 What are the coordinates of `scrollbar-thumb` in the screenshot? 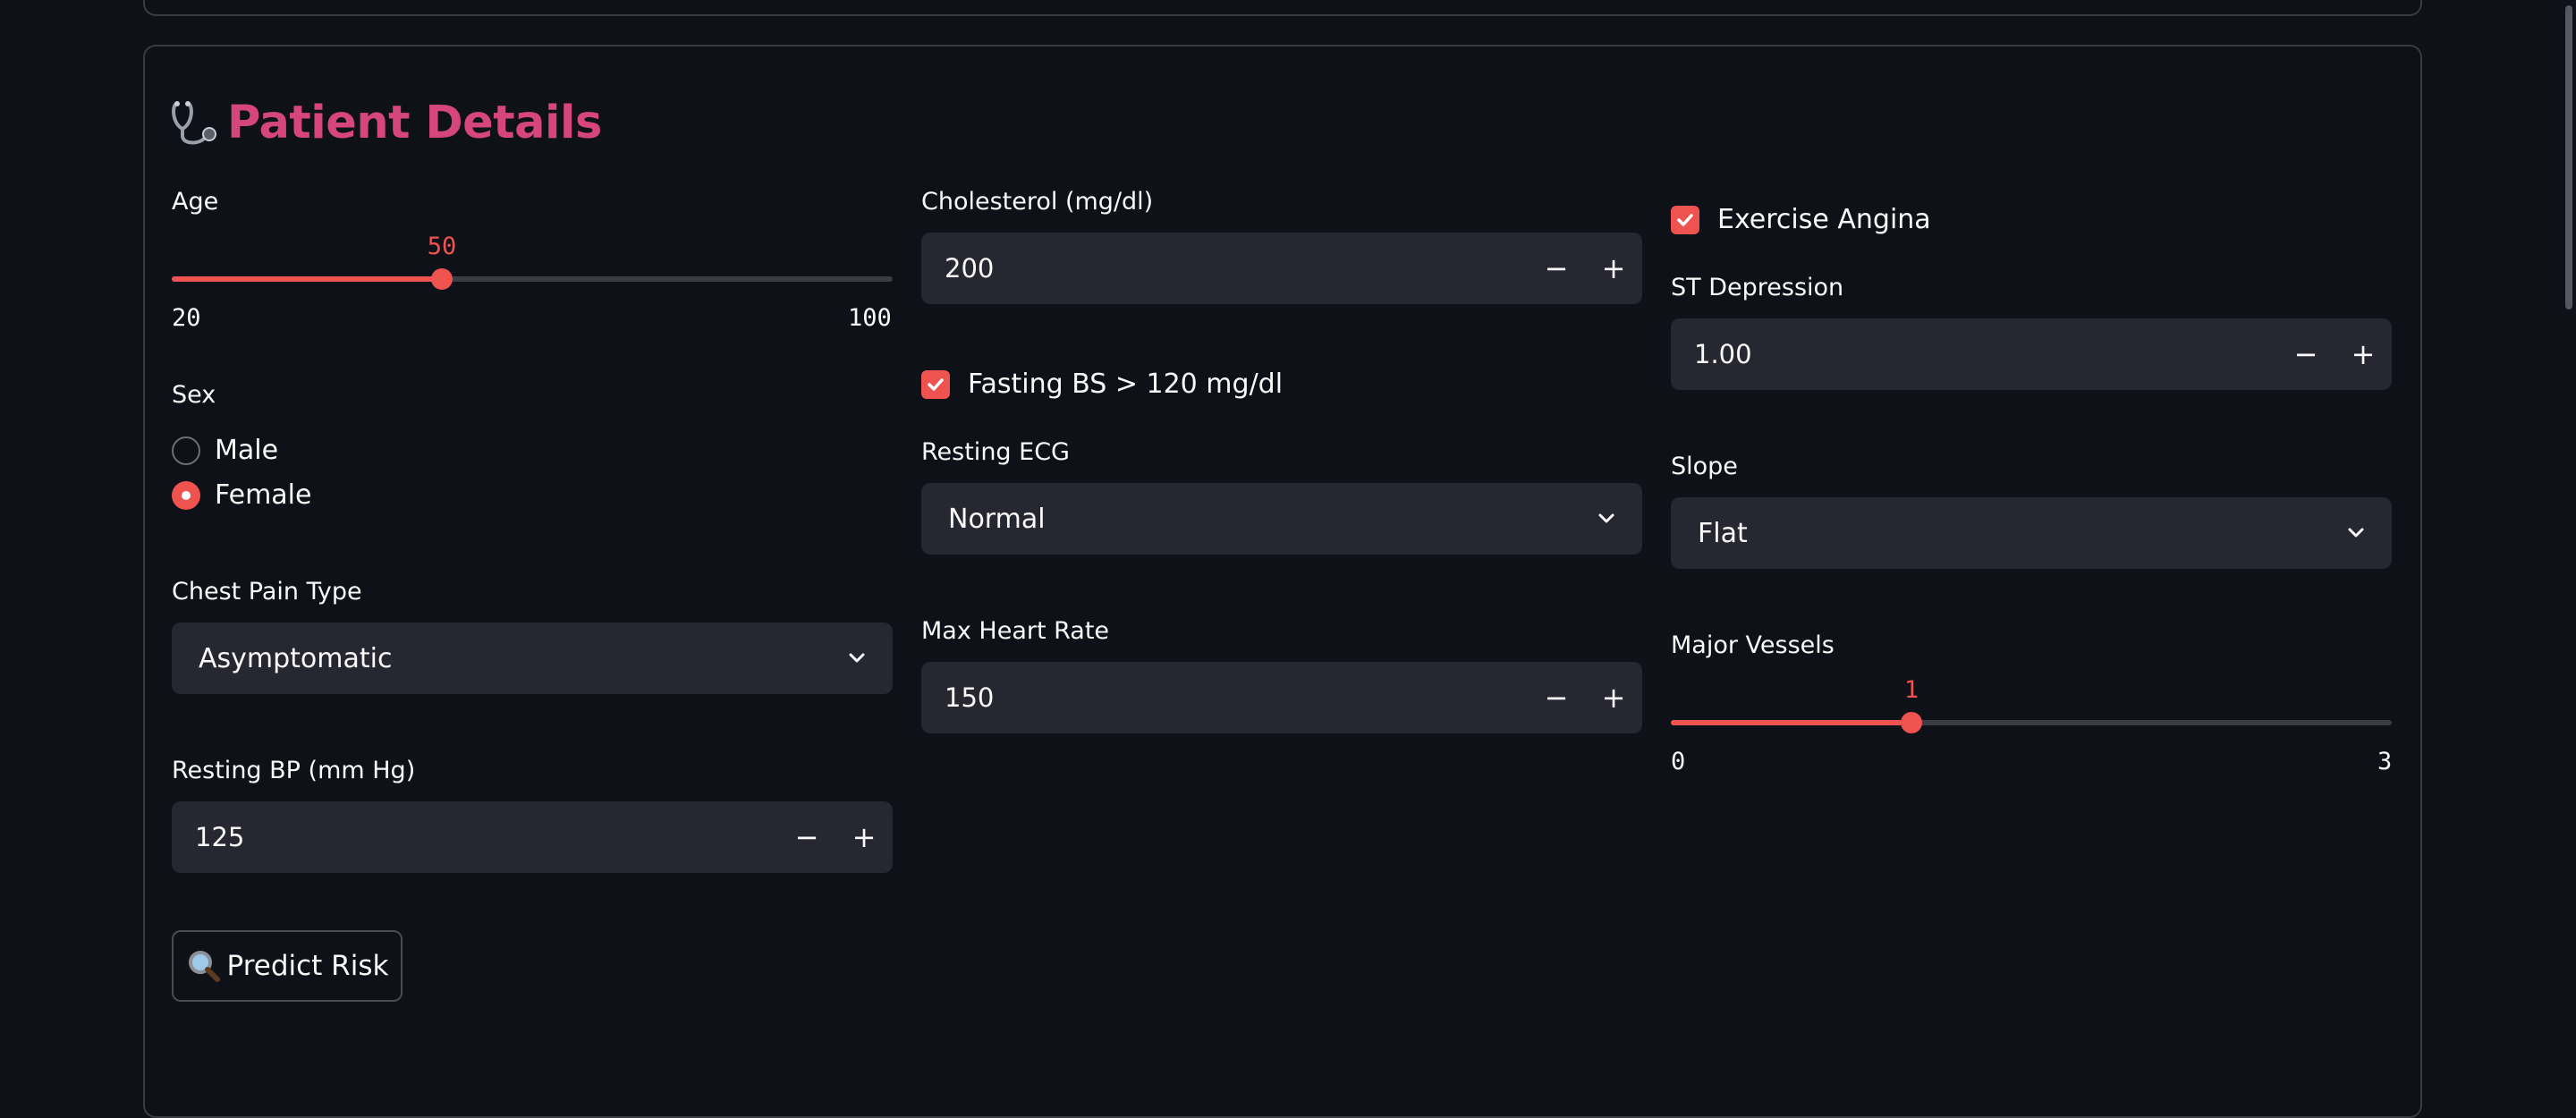 It's located at (2568, 157).